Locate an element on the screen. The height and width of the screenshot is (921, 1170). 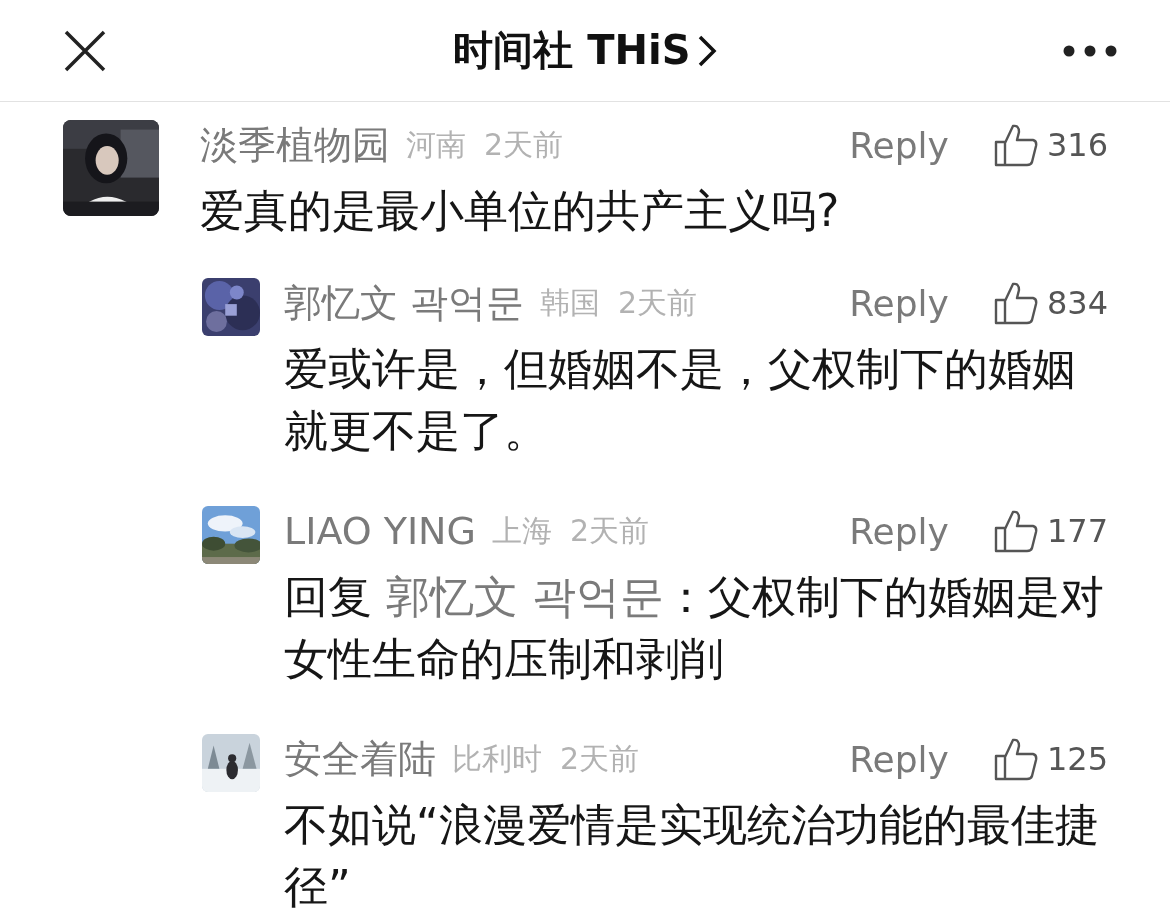
page-title: 时间社 THiS is located at coordinates (572, 50).